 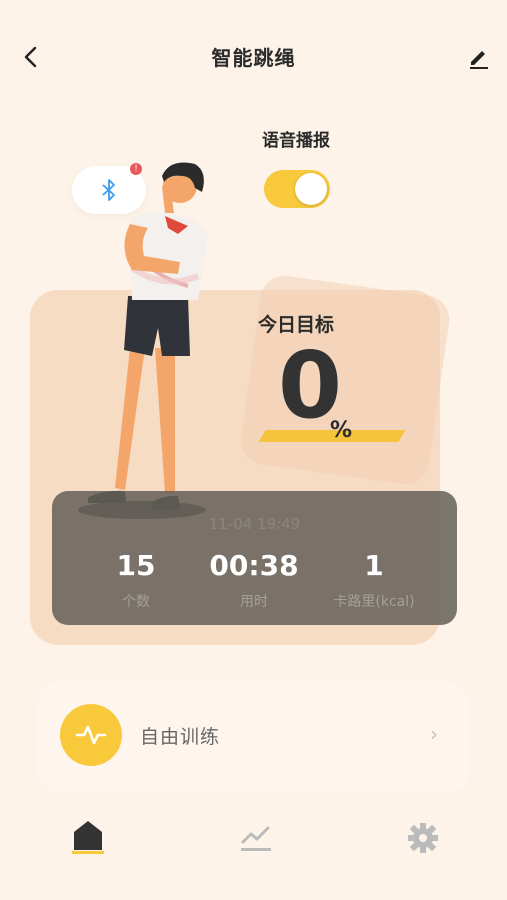 I want to click on goal-unit: %, so click(x=341, y=430).